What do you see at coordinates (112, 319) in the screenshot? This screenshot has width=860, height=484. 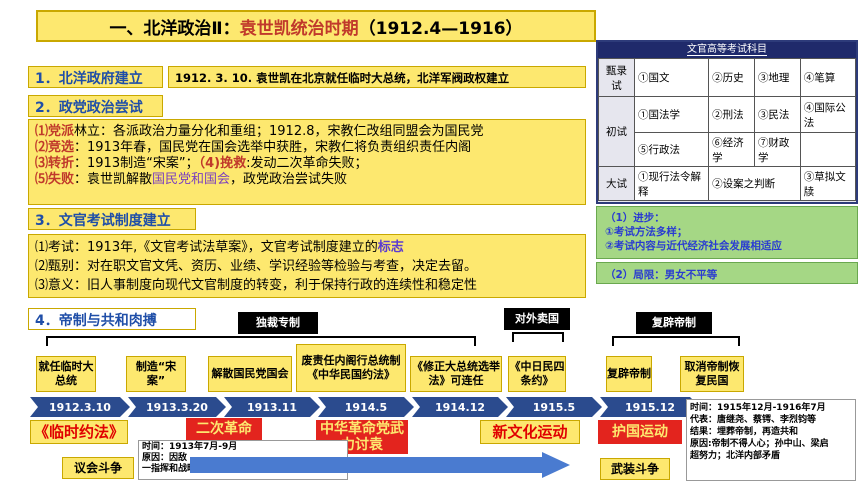 I see `section-4-header: 4．帝制与共和肉搏` at bounding box center [112, 319].